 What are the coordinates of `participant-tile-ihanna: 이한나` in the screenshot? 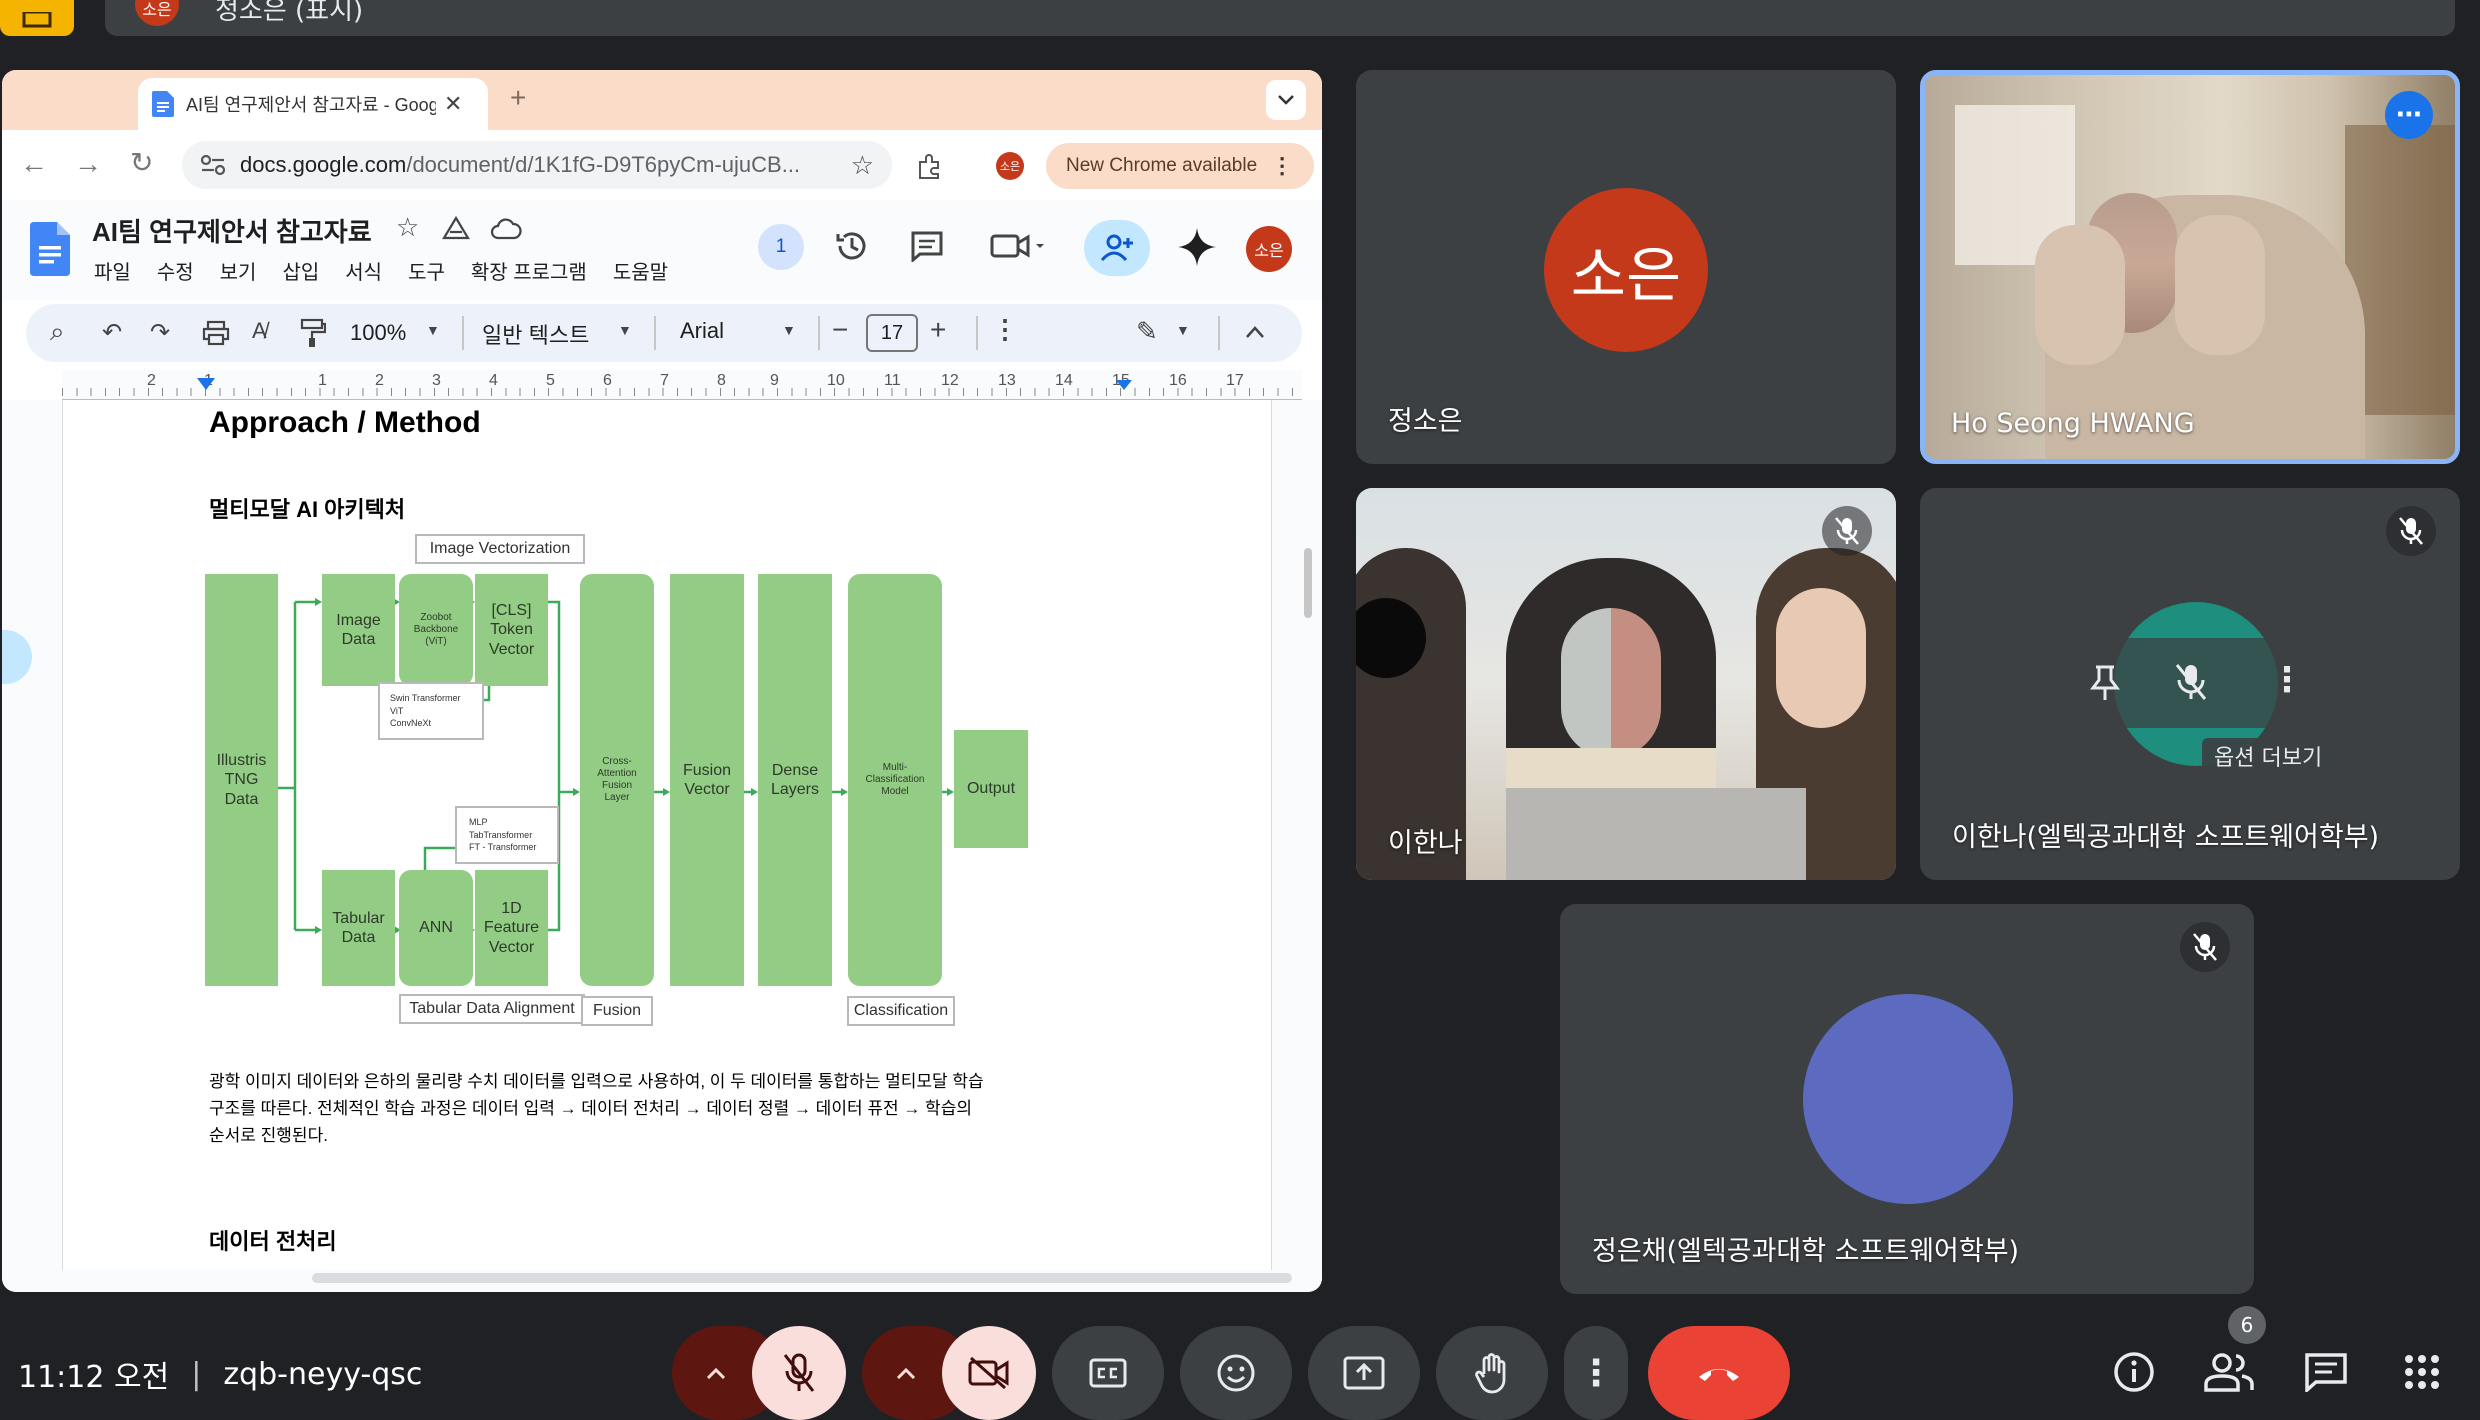 It's located at (1626, 684).